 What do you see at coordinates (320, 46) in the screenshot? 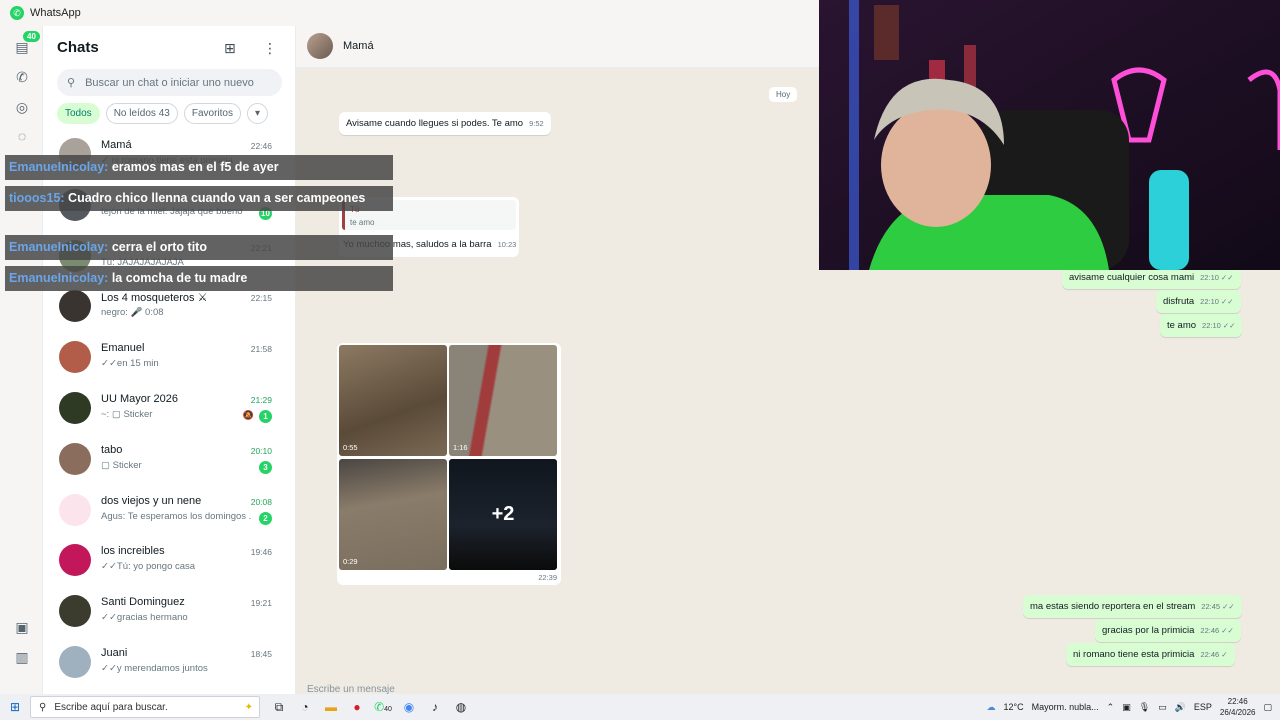
I see `contact-avatar` at bounding box center [320, 46].